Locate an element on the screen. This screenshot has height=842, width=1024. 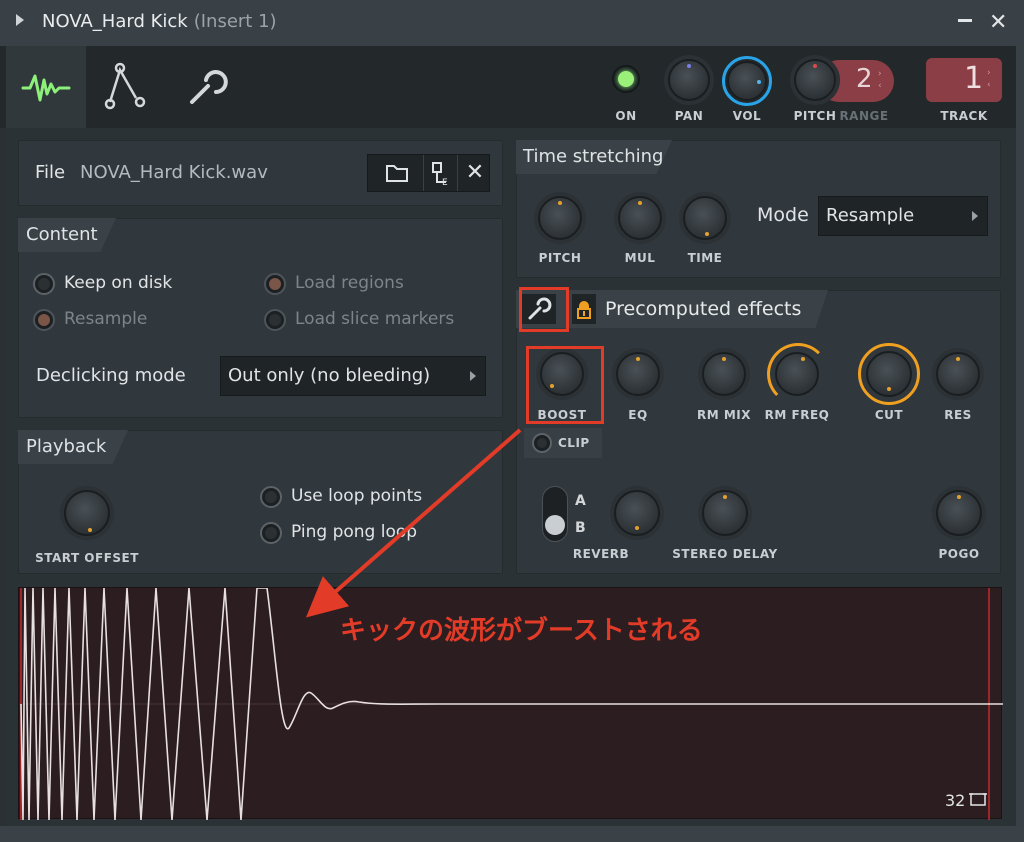
bottom-strip is located at coordinates (512, 834).